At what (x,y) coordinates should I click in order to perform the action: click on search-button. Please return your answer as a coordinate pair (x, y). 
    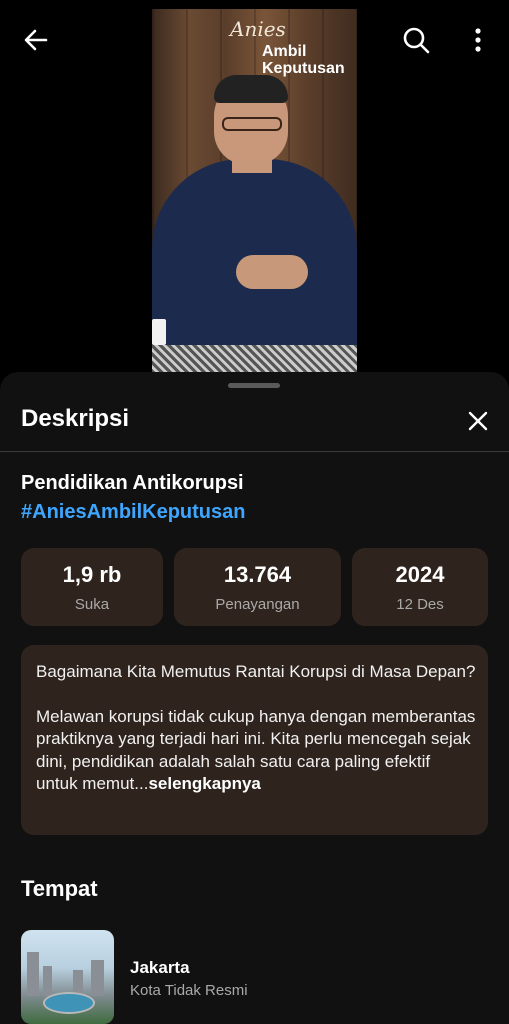
    Looking at the image, I should click on (416, 40).